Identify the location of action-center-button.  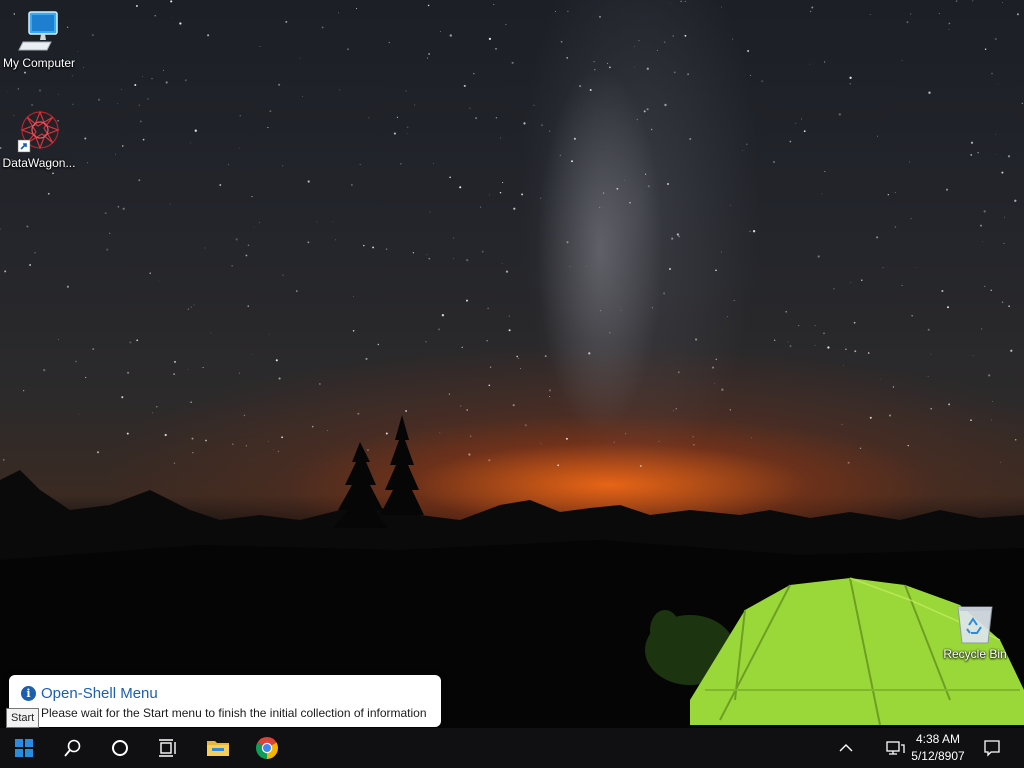
(992, 748).